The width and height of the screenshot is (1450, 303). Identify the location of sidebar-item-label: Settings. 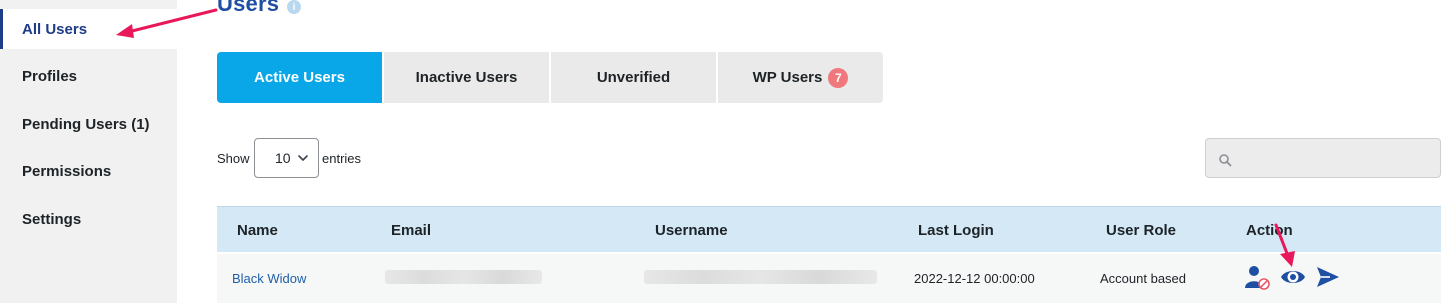
(52, 219).